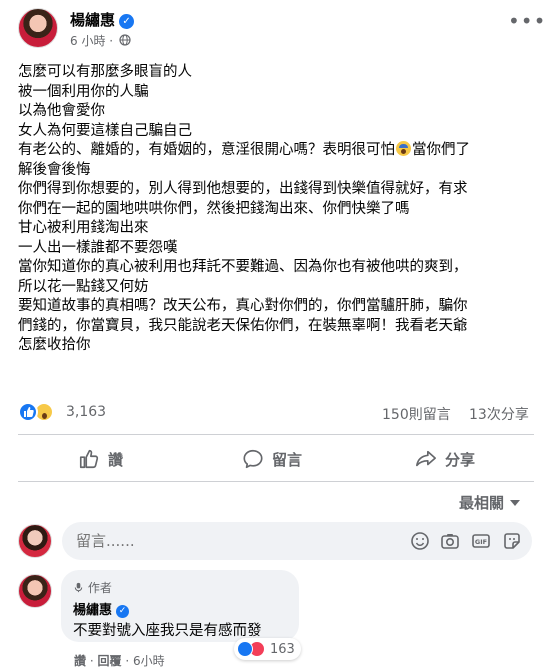  What do you see at coordinates (512, 541) in the screenshot?
I see `sticker-icon` at bounding box center [512, 541].